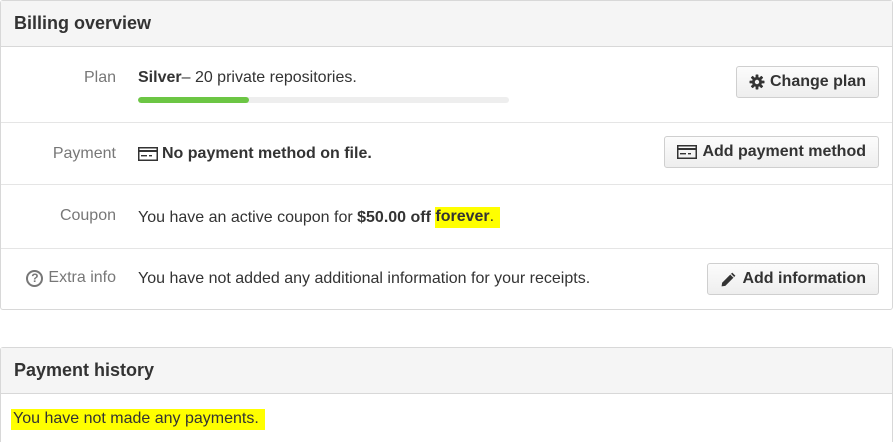 The width and height of the screenshot is (895, 443). Describe the element at coordinates (728, 279) in the screenshot. I see `pencil-icon` at that location.